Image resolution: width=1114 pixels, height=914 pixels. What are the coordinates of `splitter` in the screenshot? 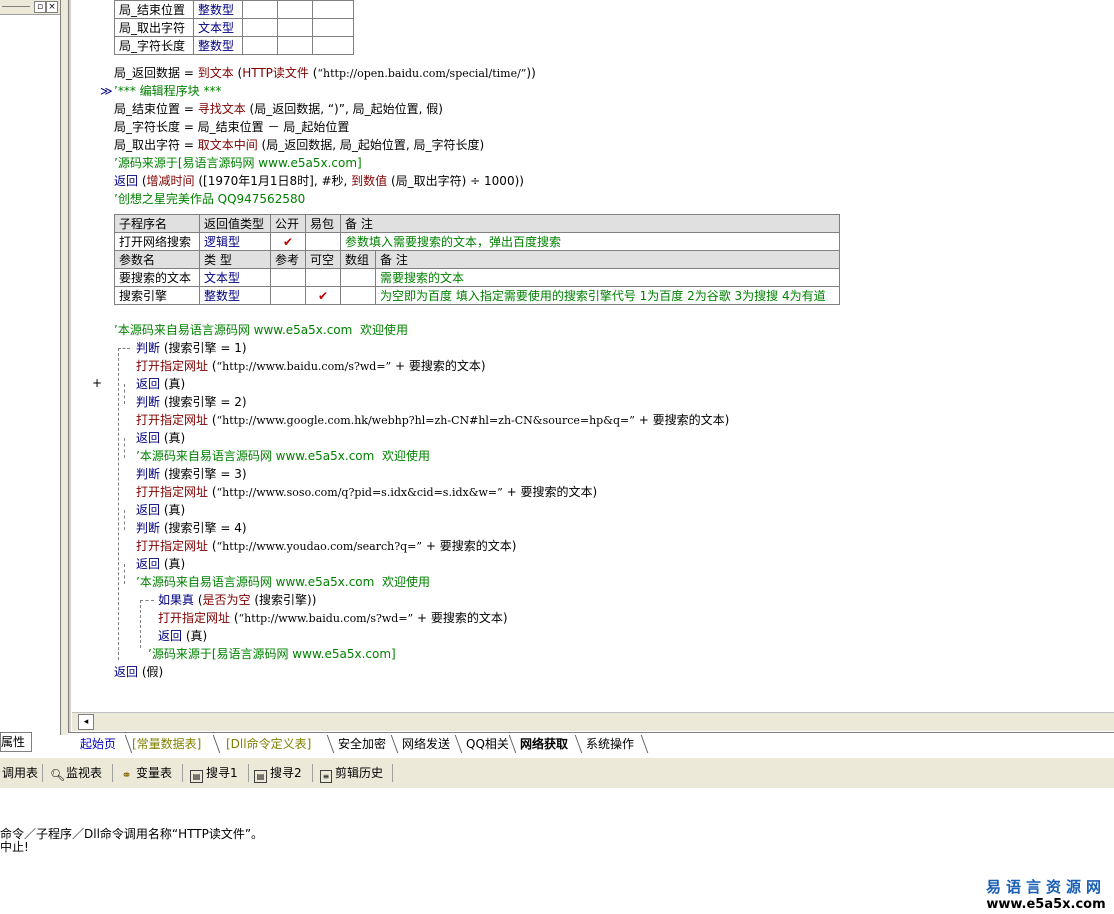 It's located at (65, 367).